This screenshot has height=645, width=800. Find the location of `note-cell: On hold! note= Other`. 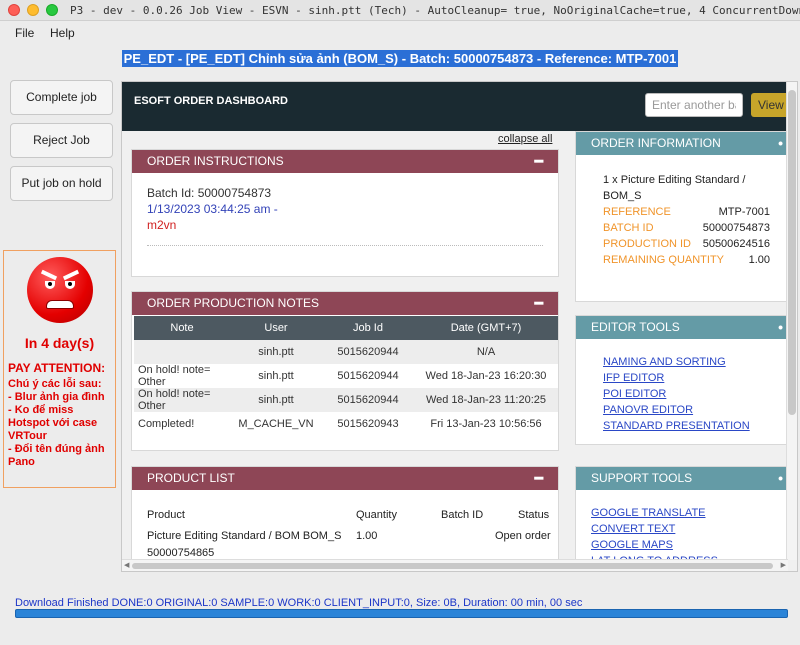

note-cell: On hold! note= Other is located at coordinates (182, 400).